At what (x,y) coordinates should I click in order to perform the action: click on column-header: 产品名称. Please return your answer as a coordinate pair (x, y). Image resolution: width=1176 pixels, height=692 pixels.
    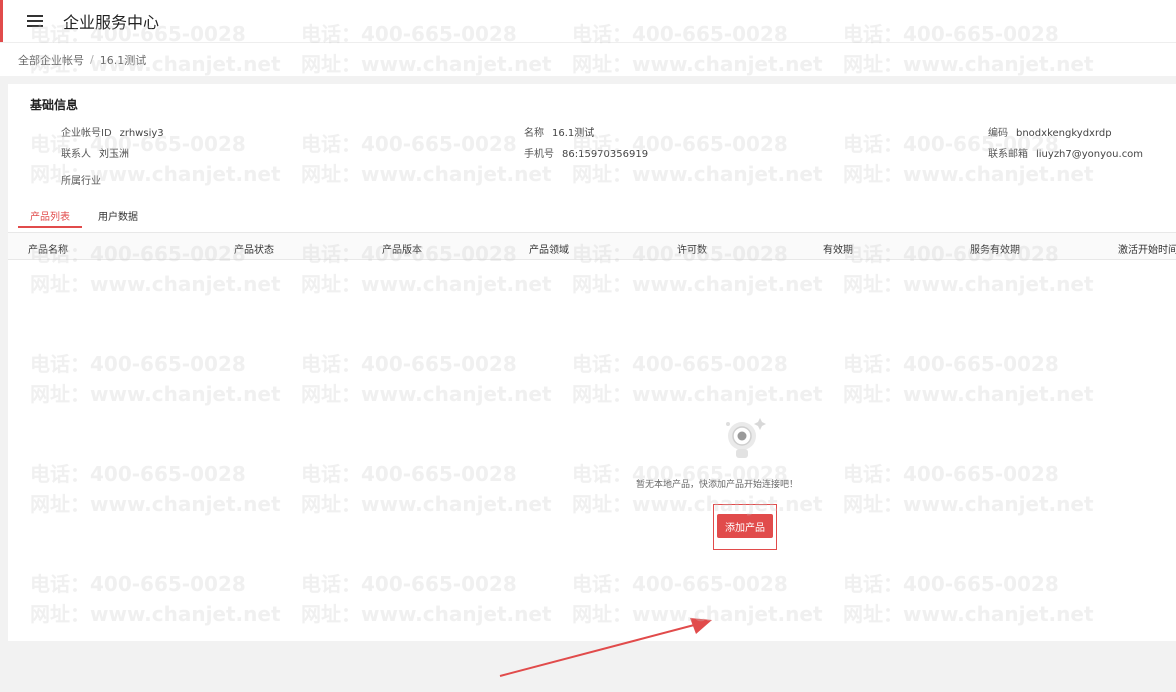
    Looking at the image, I should click on (48, 248).